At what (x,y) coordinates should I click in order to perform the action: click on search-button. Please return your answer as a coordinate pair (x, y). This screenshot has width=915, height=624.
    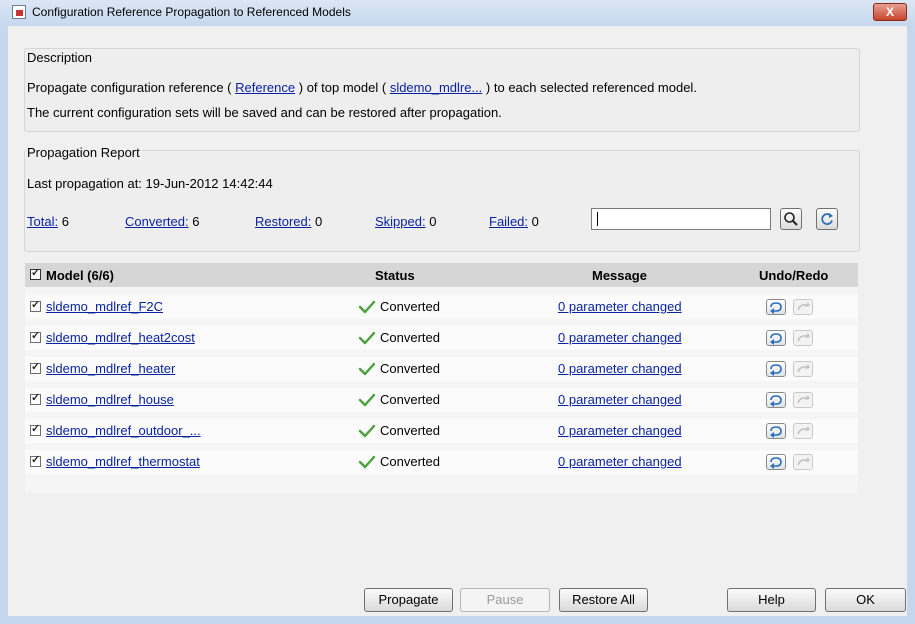
    Looking at the image, I should click on (791, 219).